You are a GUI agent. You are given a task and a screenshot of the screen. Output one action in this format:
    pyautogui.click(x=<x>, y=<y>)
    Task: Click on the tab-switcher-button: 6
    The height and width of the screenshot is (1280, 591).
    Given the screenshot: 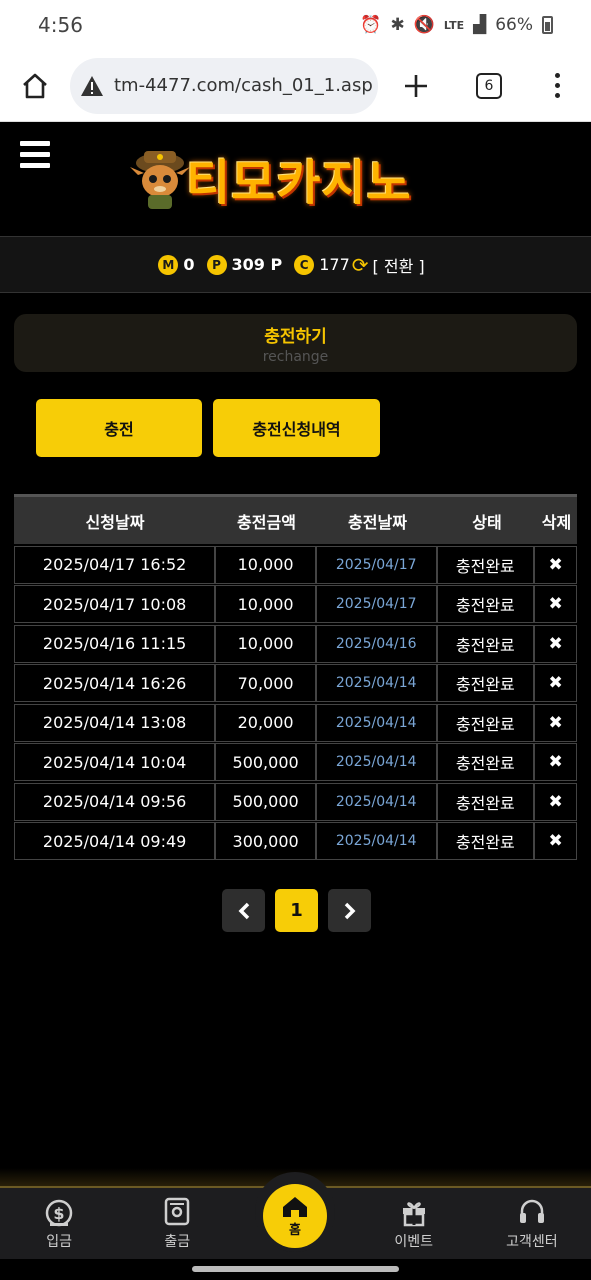 What is the action you would take?
    pyautogui.click(x=489, y=85)
    